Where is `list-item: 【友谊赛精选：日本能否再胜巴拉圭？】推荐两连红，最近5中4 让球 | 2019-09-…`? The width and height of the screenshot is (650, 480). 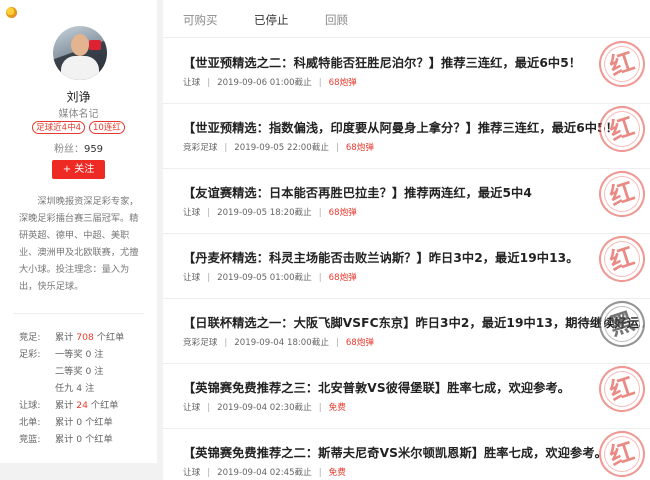
list-item: 【友谊赛精选：日本能否再胜巴拉圭？】推荐两连红，最近5中4 让球 | 2019-09-… is located at coordinates (406, 199).